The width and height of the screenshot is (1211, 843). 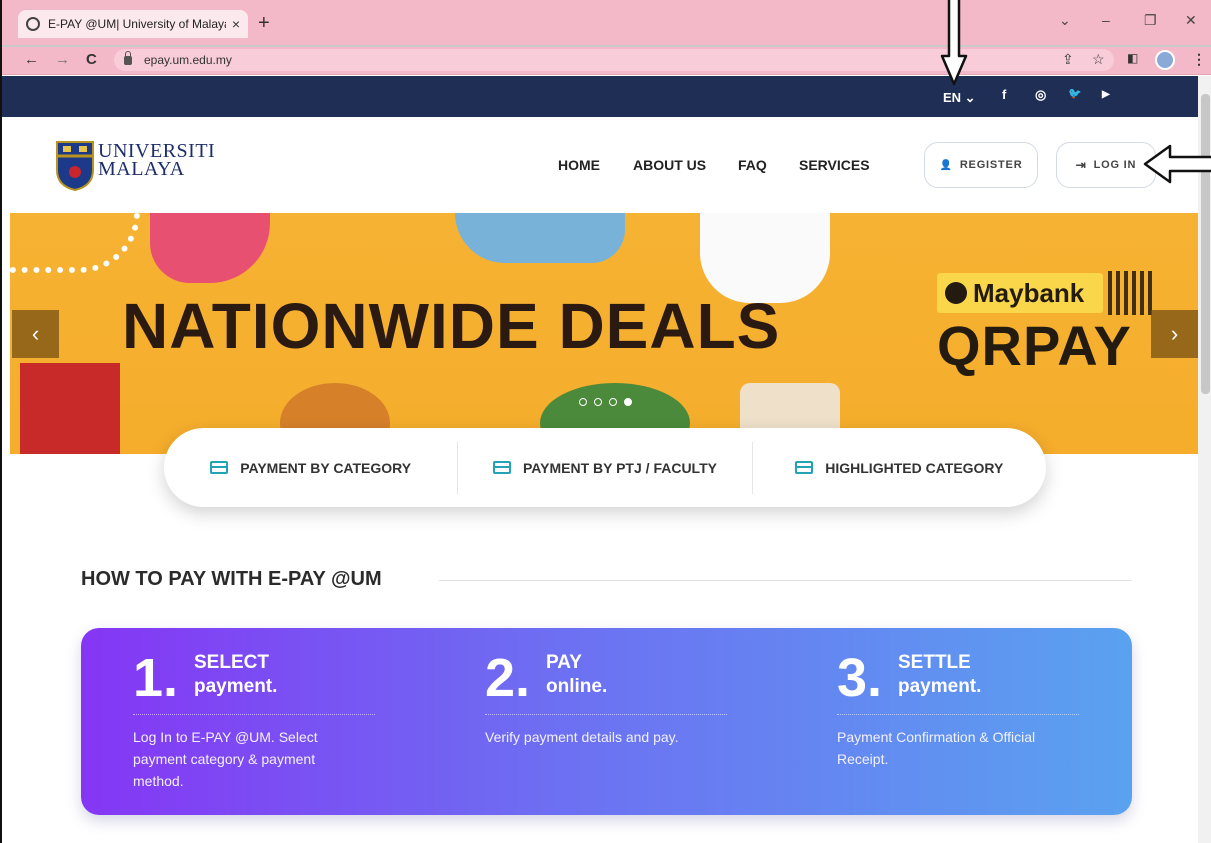 What do you see at coordinates (91, 59) in the screenshot?
I see `reload-button: C` at bounding box center [91, 59].